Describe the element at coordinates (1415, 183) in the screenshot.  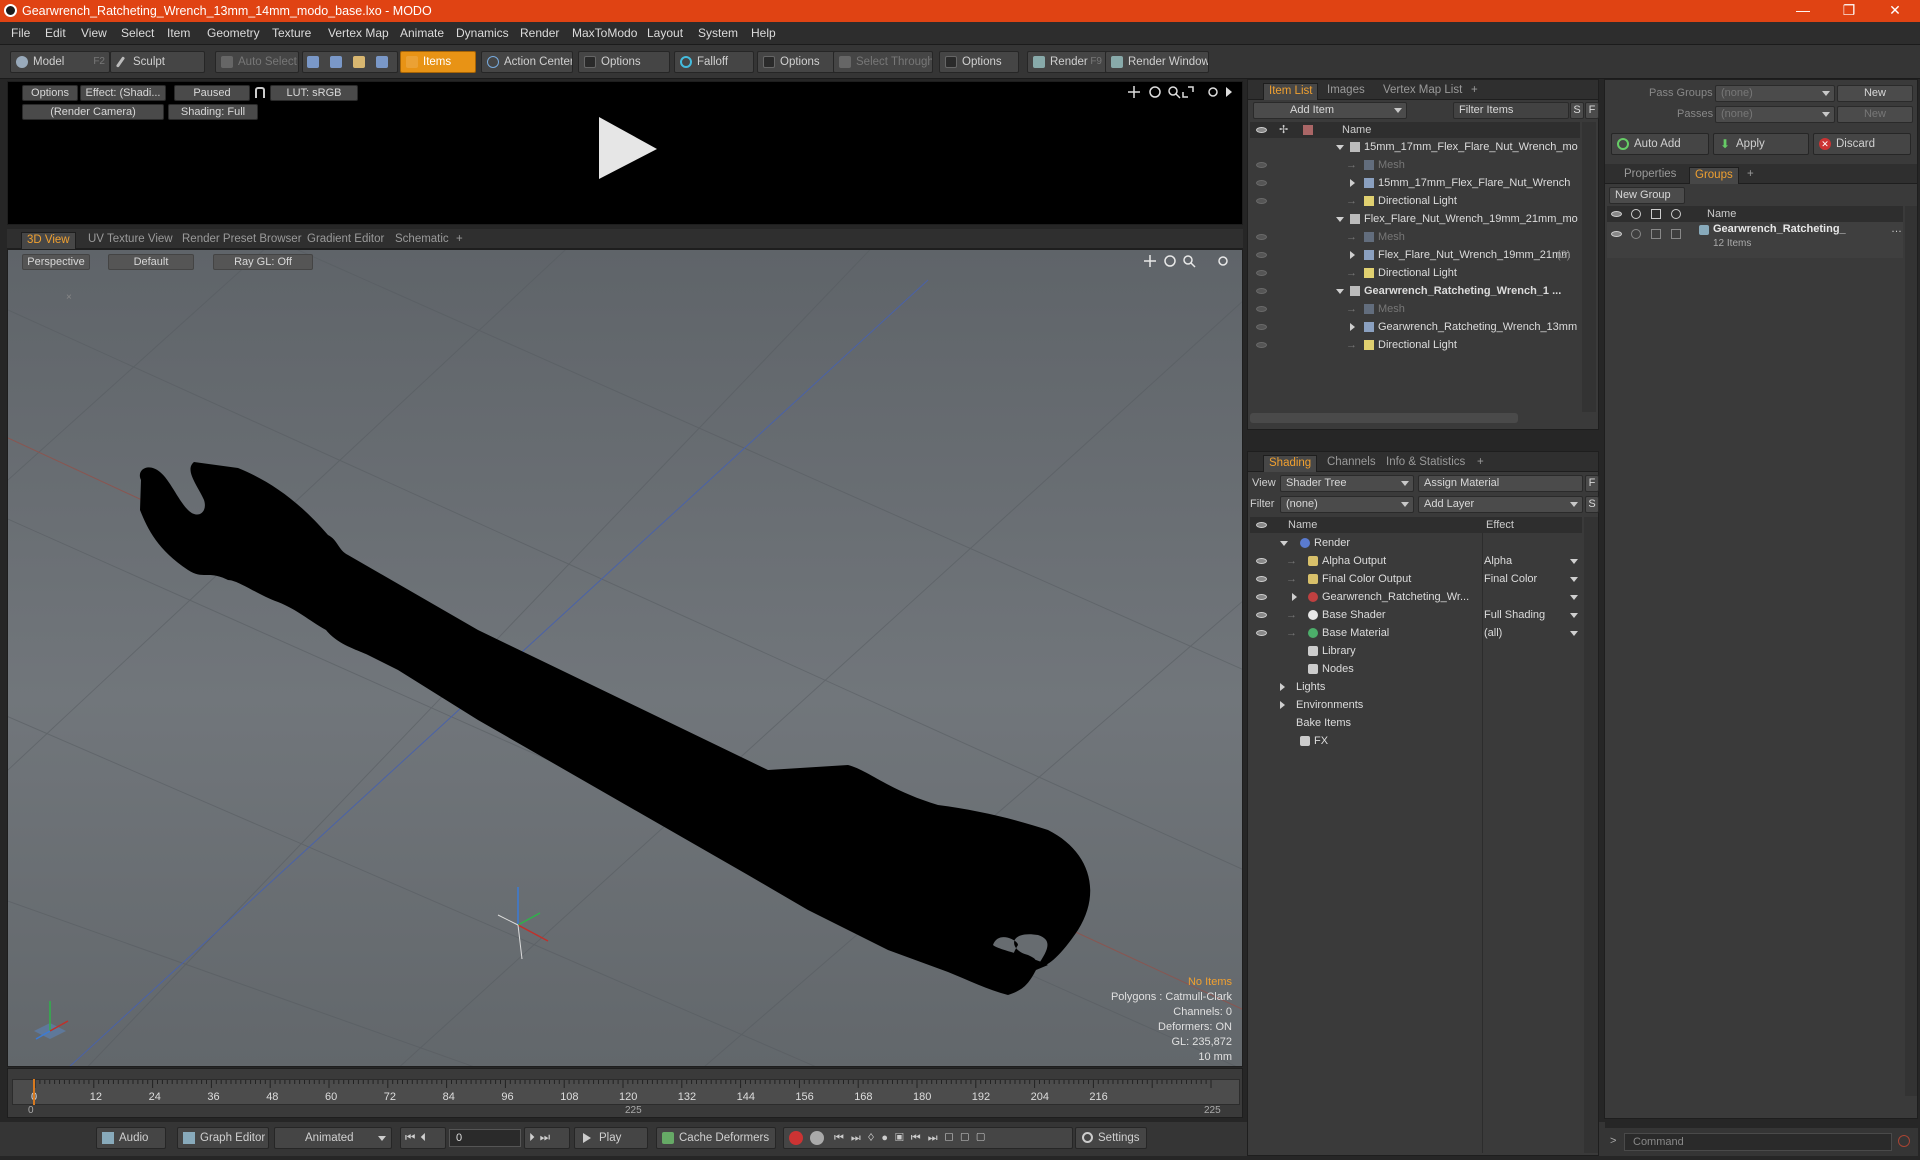
I see `item-list-row: 15mm_17mm_Flex_Flare_Nut_Wrench` at that location.